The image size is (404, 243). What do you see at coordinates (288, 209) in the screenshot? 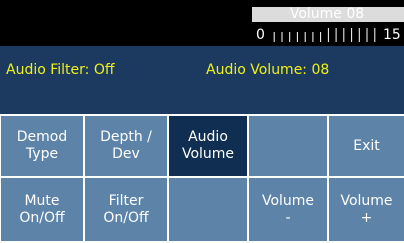
I see `volume-down-button: Volume -` at bounding box center [288, 209].